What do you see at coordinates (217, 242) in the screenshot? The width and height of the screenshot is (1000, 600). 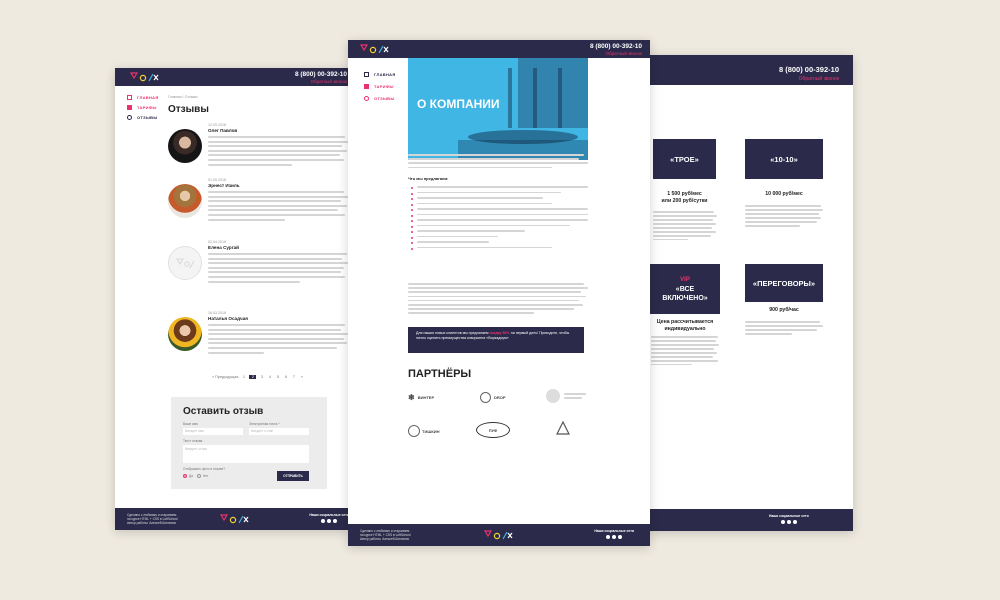 I see `review-date: 02.04.2018` at bounding box center [217, 242].